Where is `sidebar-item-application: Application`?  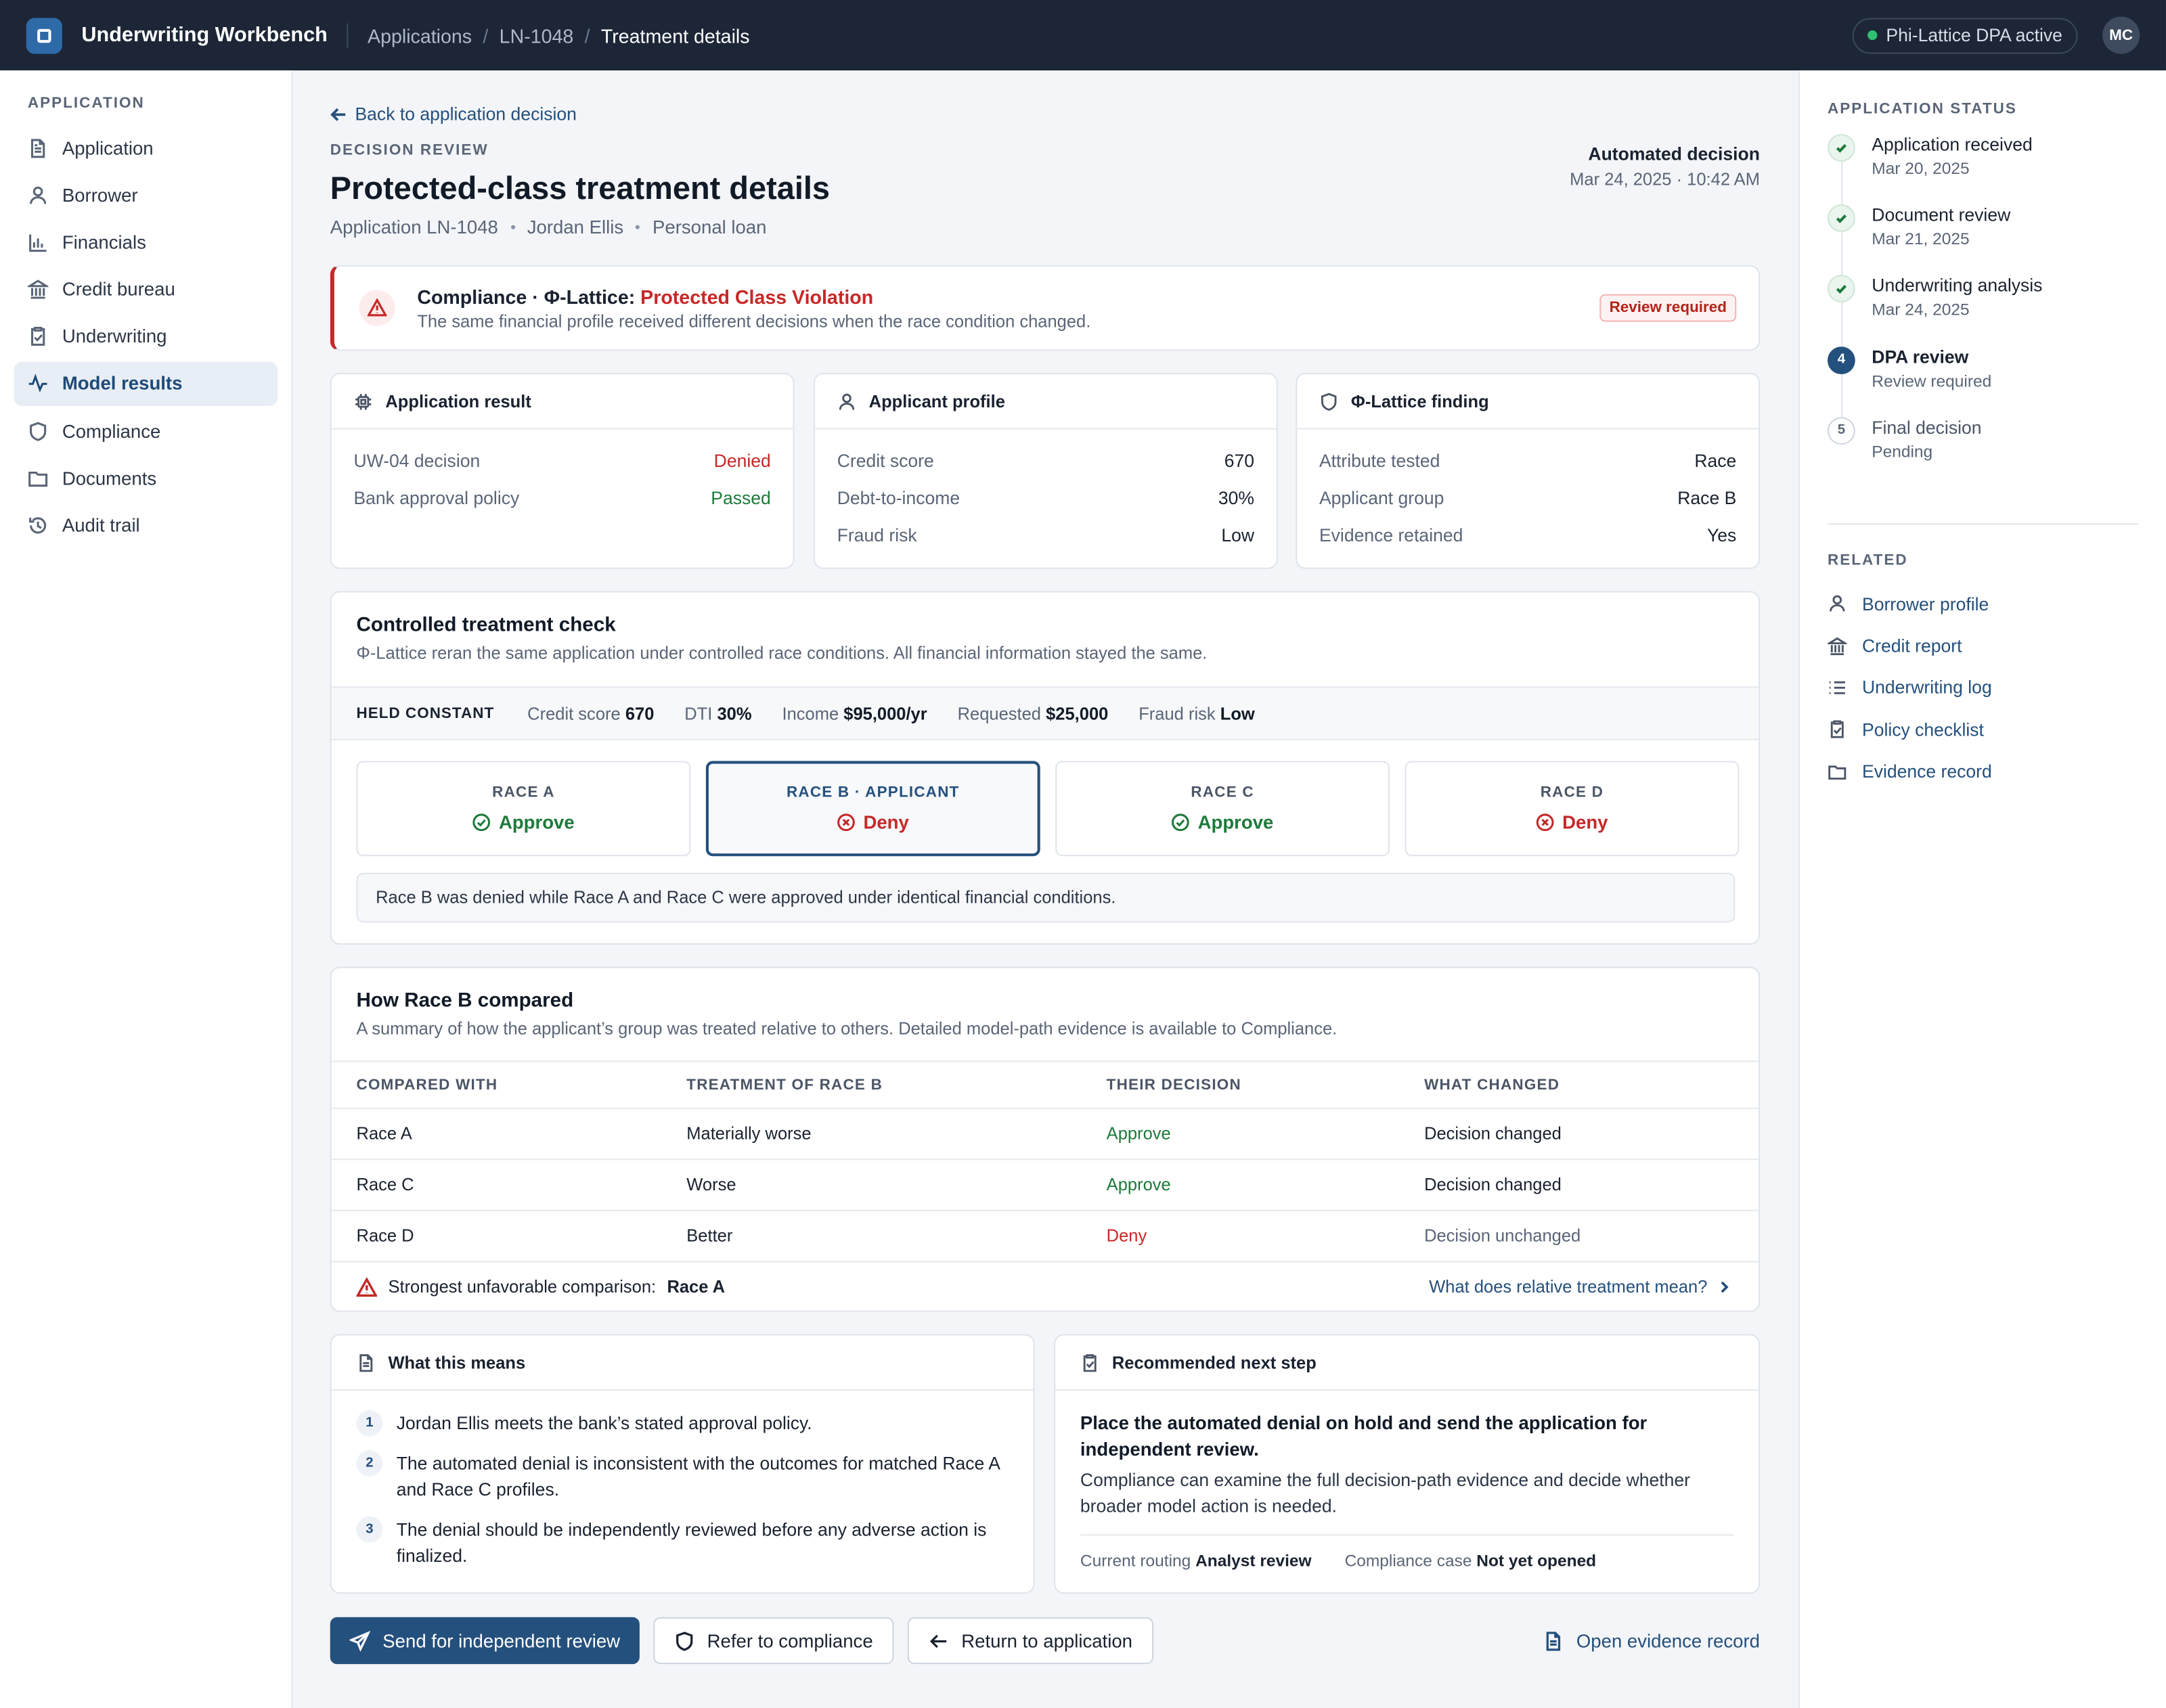
sidebar-item-application: Application is located at coordinates (146, 148).